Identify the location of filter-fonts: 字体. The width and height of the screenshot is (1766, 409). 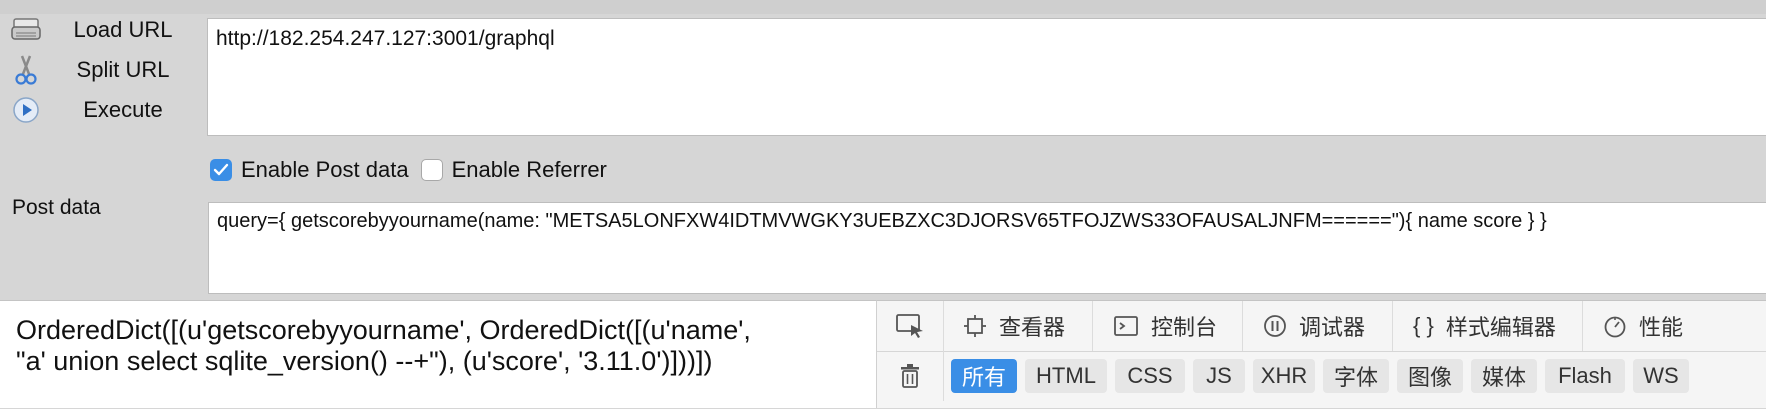
(1356, 376).